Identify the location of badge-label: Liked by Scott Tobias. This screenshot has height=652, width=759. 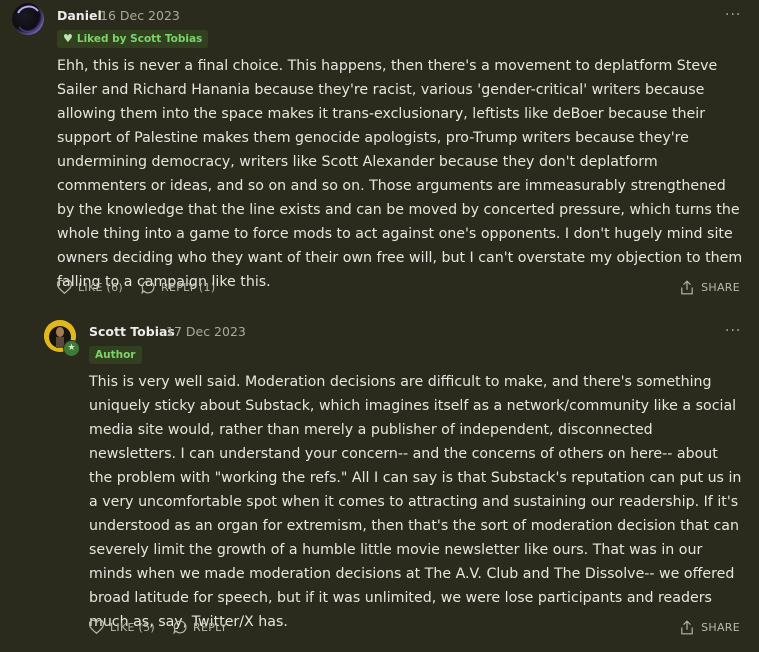
(139, 39).